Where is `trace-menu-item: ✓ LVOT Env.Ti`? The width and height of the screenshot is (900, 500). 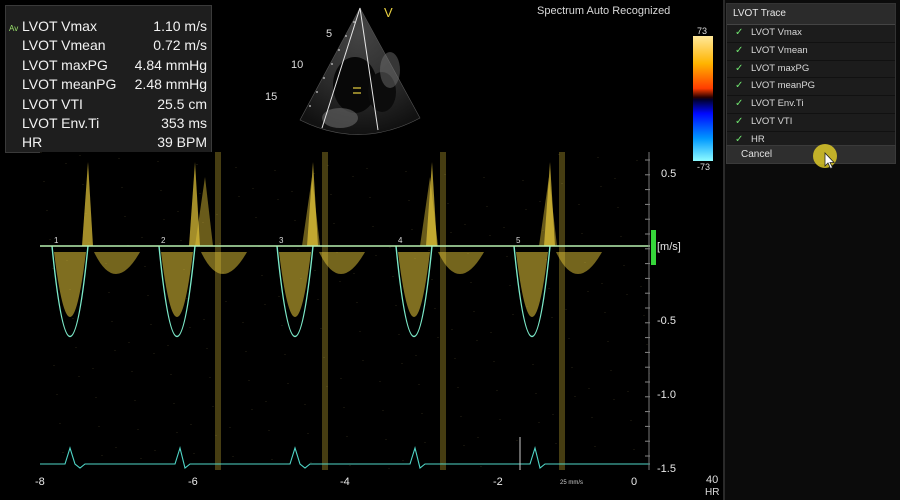
trace-menu-item: ✓ LVOT Env.Ti is located at coordinates (811, 105).